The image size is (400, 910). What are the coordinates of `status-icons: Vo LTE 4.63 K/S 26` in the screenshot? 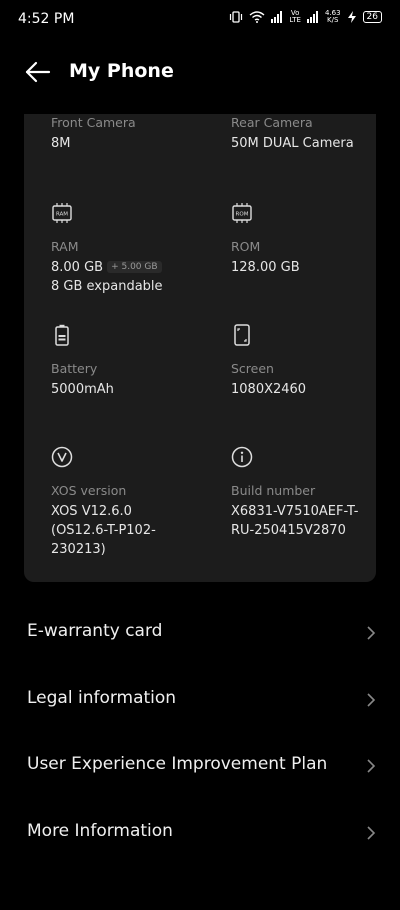 It's located at (305, 17).